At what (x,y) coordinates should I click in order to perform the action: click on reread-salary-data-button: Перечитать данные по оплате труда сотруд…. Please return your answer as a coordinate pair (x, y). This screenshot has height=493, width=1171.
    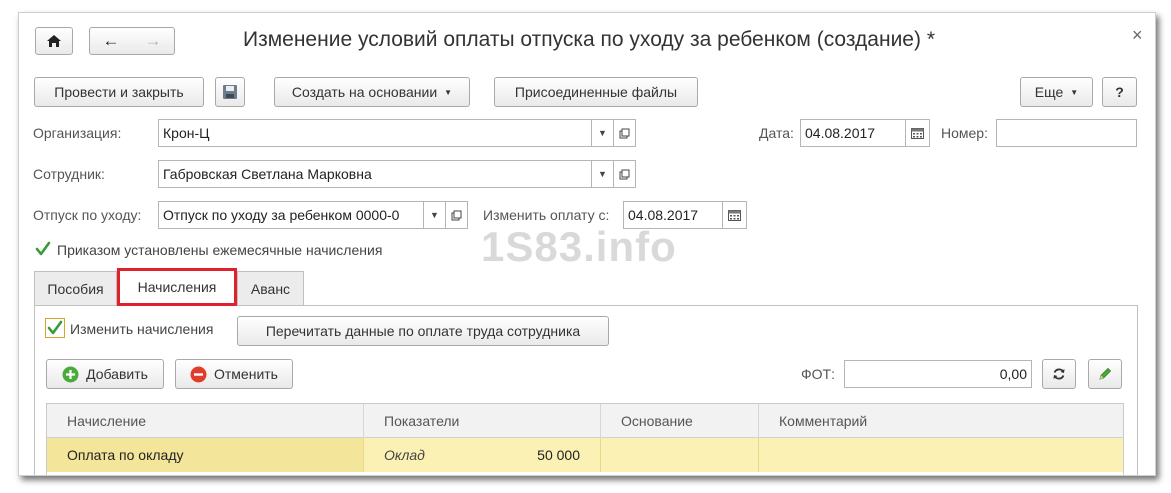
    Looking at the image, I should click on (423, 331).